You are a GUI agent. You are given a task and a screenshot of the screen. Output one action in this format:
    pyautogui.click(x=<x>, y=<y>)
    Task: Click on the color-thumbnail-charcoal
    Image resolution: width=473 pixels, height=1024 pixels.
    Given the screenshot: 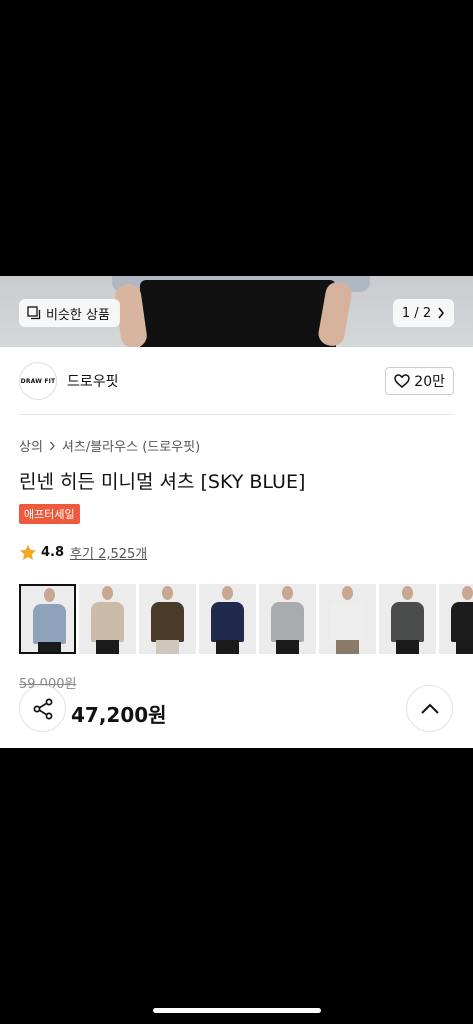 What is the action you would take?
    pyautogui.click(x=407, y=619)
    